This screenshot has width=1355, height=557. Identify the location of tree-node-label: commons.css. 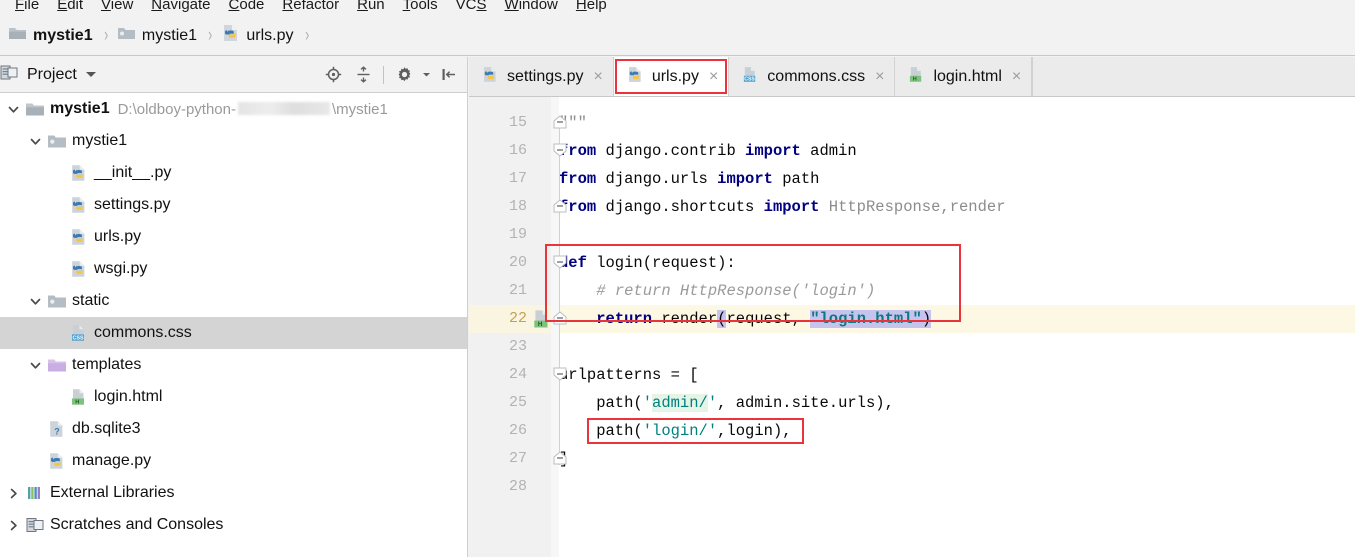
(143, 332).